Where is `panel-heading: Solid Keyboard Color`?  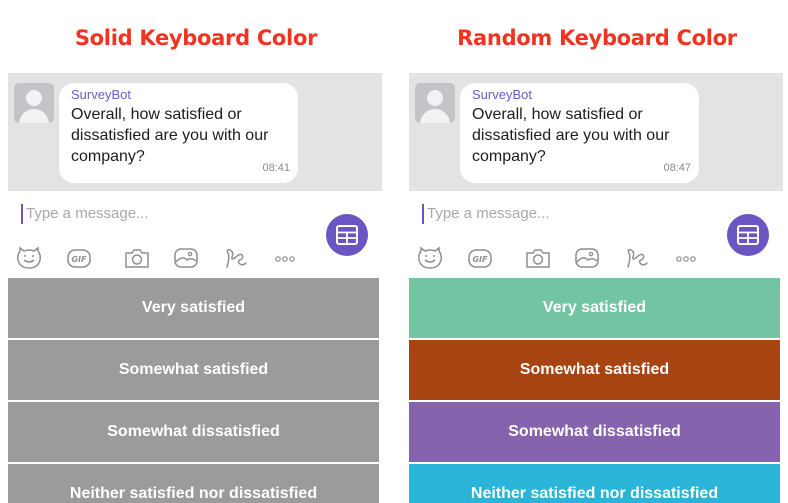
panel-heading: Solid Keyboard Color is located at coordinates (196, 38).